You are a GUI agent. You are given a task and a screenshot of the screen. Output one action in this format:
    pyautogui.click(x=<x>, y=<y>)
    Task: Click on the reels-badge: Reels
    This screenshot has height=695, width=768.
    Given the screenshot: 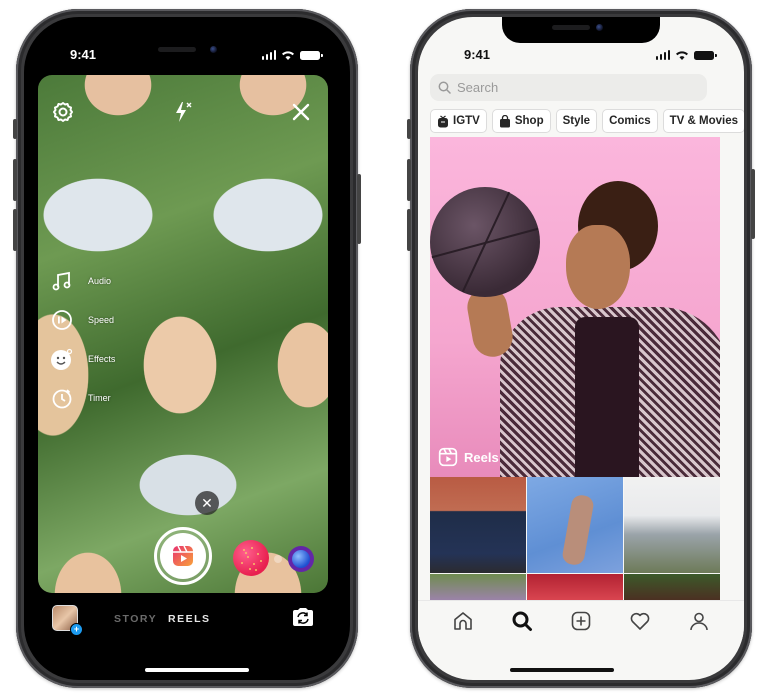 What is the action you would take?
    pyautogui.click(x=468, y=457)
    